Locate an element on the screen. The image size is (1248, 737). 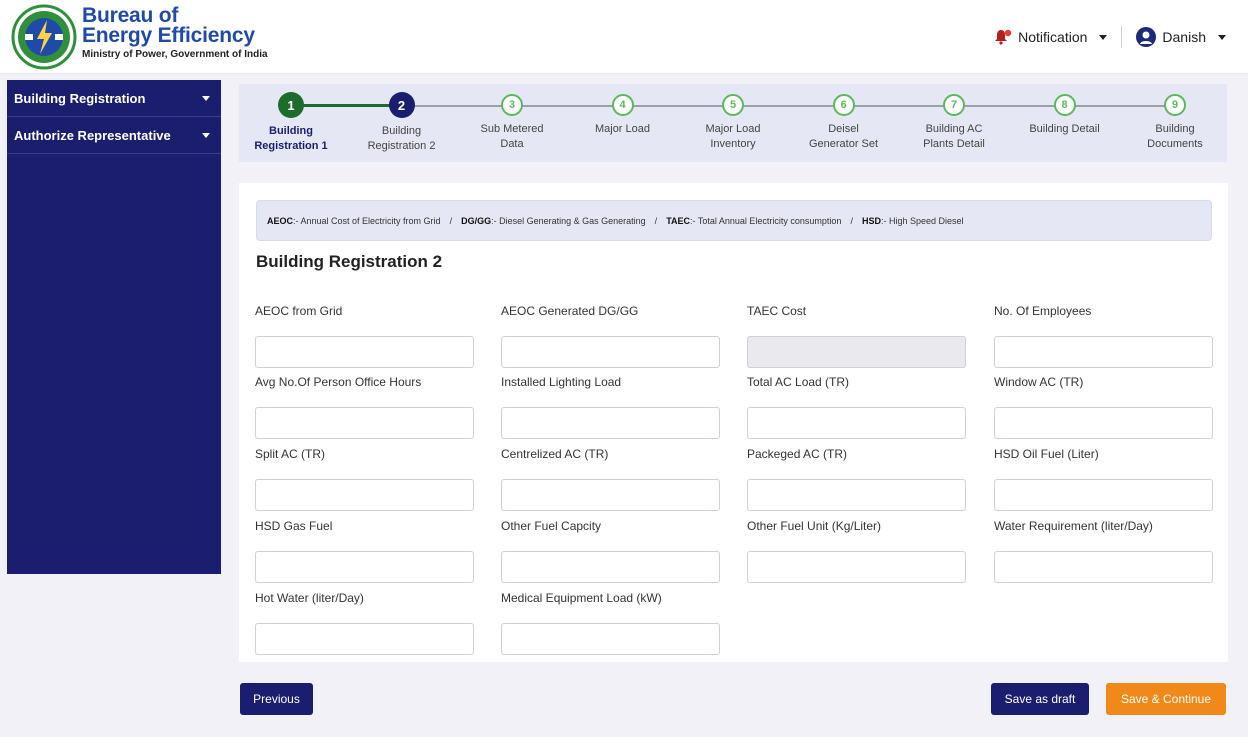
form-field: Hot Water (liter/Day) is located at coordinates (364, 623).